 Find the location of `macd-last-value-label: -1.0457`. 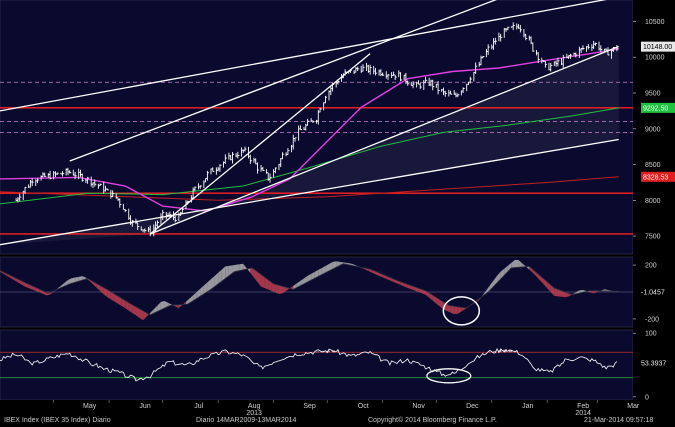

macd-last-value-label: -1.0457 is located at coordinates (653, 293).